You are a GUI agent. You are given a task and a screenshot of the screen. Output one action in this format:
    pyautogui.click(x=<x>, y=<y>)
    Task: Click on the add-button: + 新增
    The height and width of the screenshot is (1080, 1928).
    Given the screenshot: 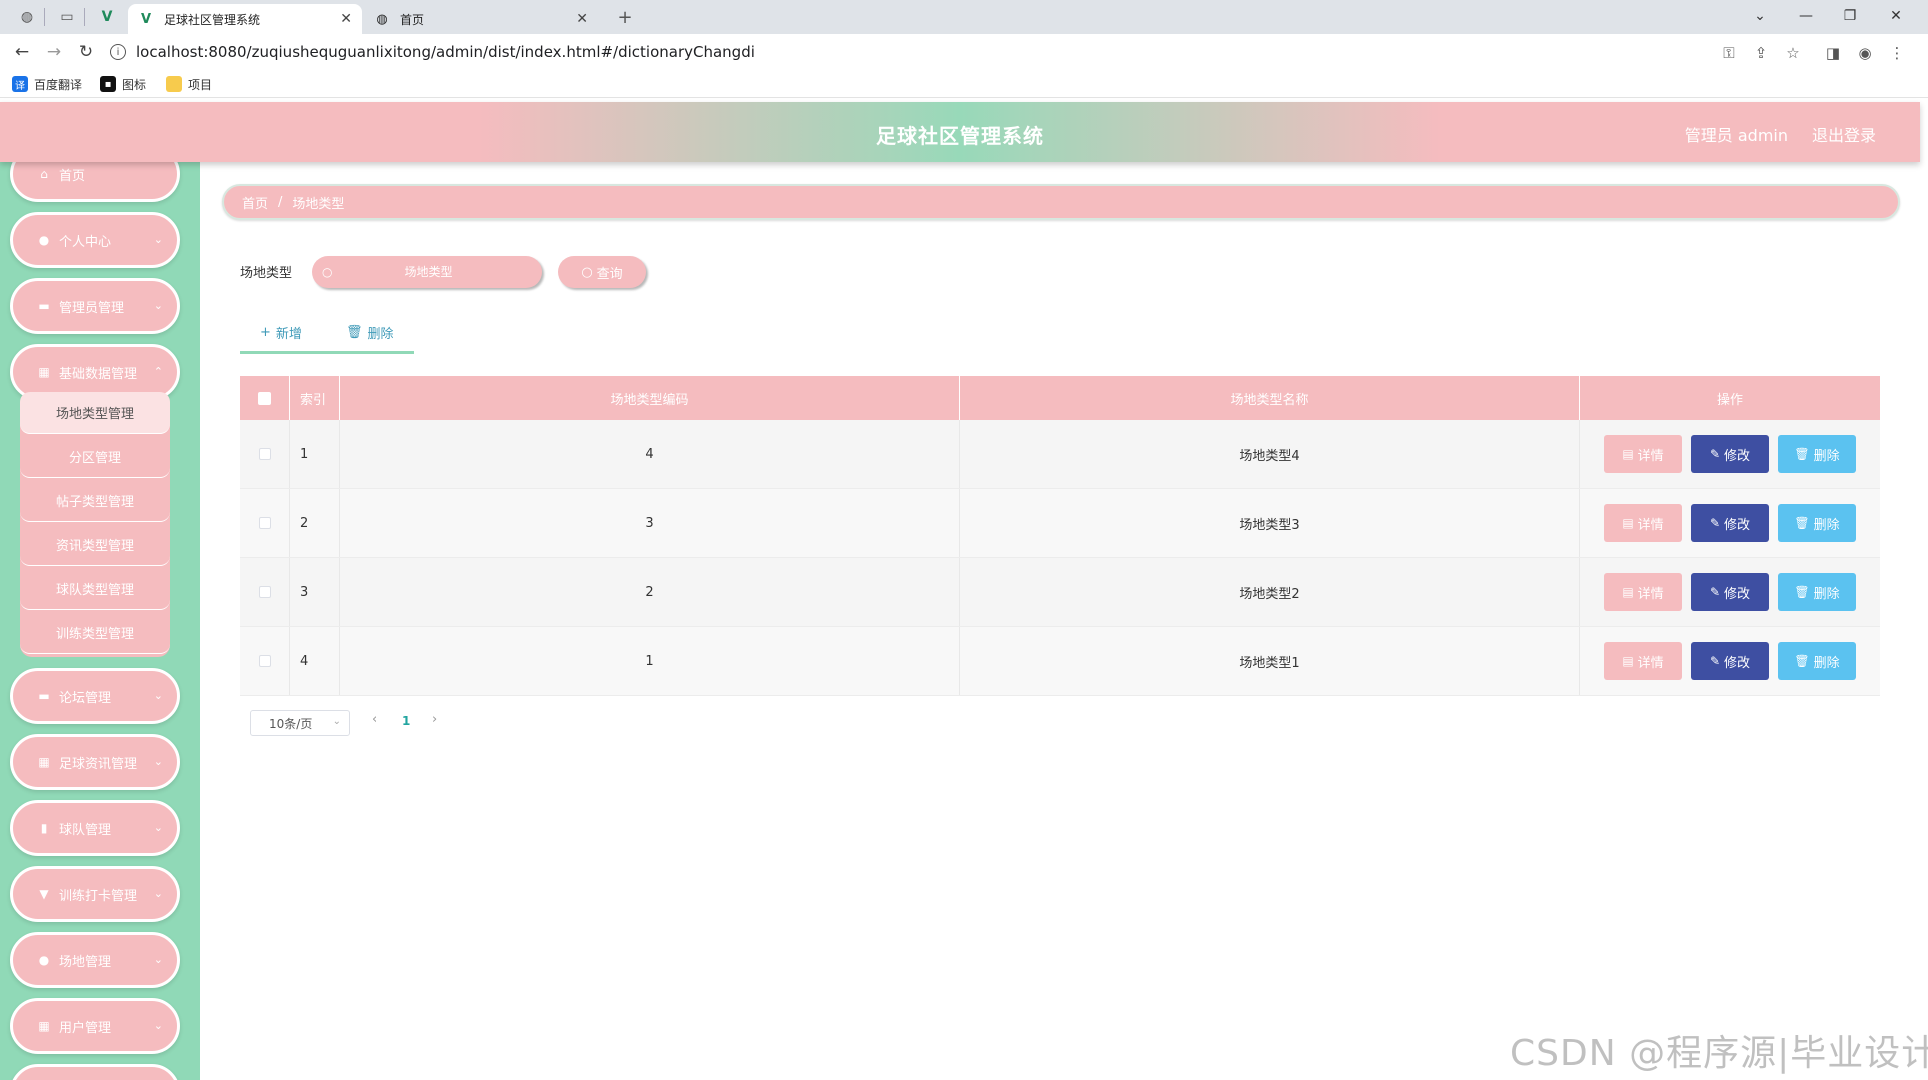 What is the action you would take?
    pyautogui.click(x=281, y=332)
    